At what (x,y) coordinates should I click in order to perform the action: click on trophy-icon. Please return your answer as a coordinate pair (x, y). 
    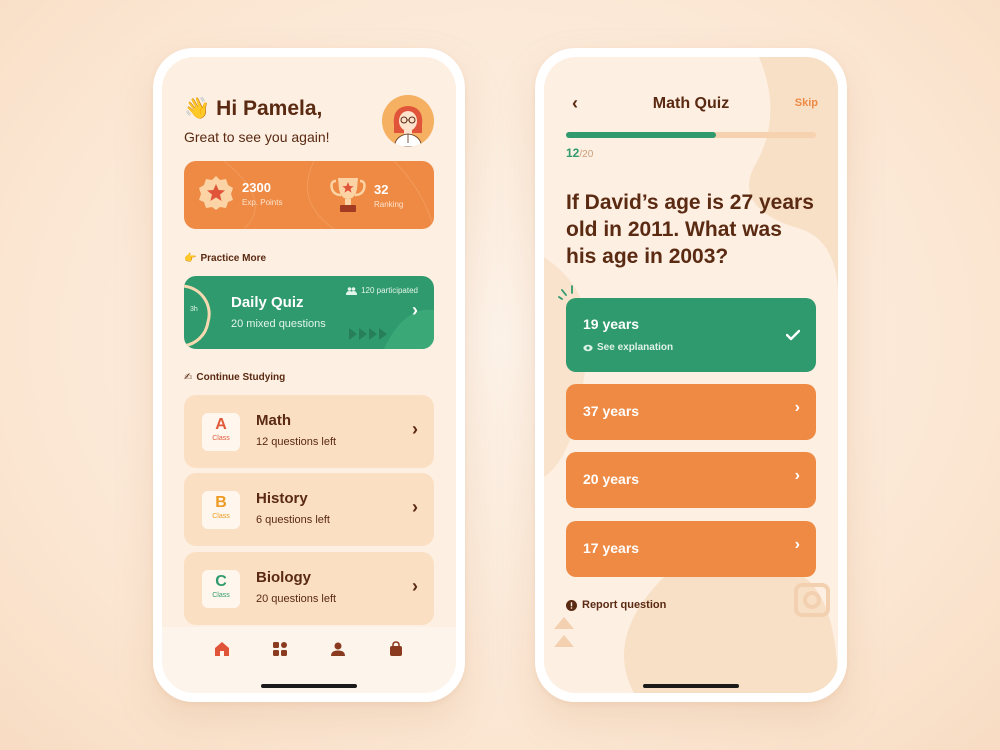
    Looking at the image, I should click on (348, 195).